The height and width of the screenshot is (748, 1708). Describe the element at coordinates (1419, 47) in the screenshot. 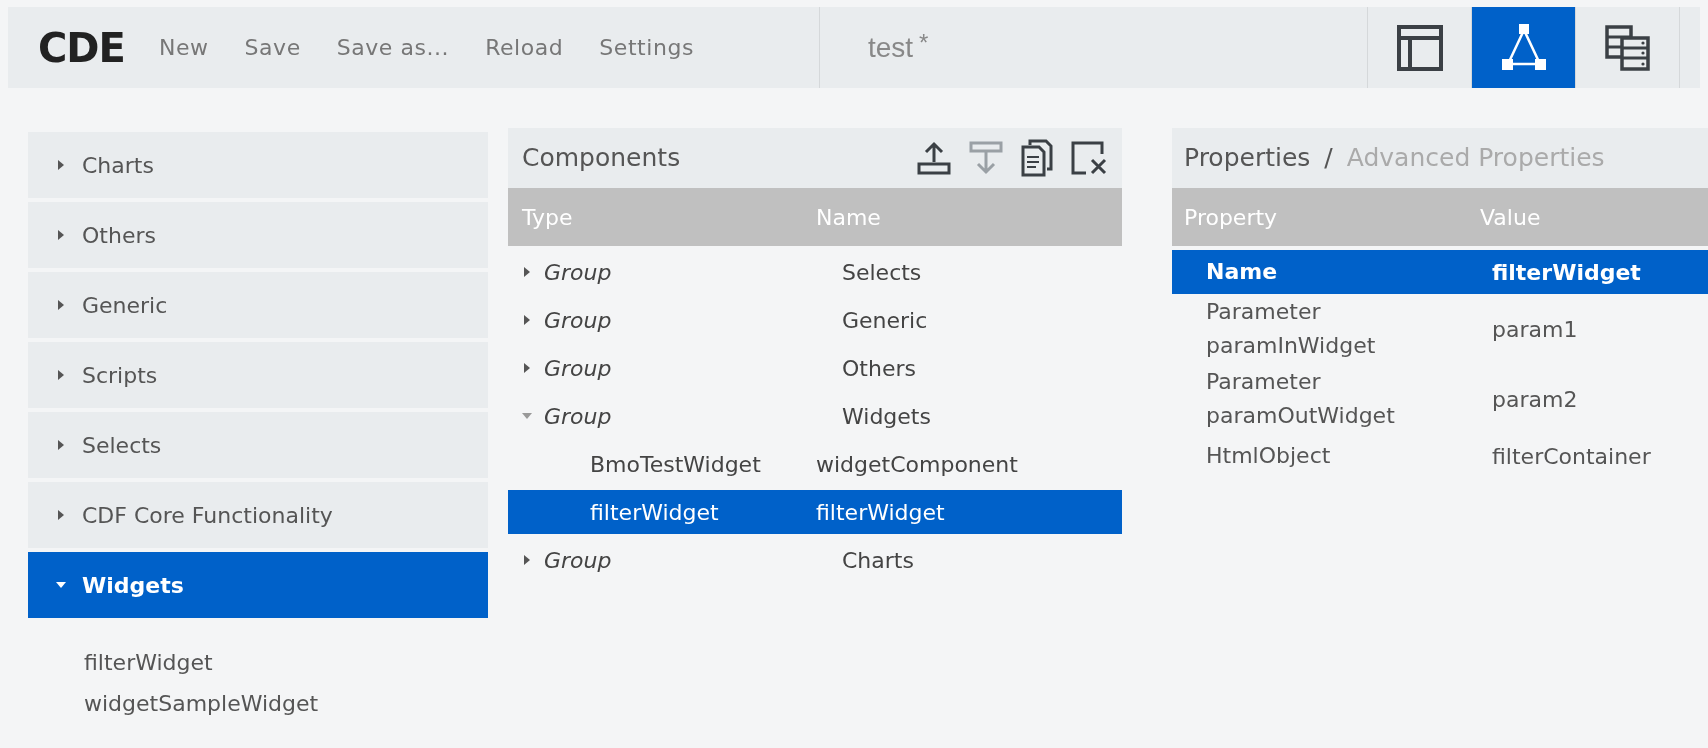

I see `layout-icon` at that location.